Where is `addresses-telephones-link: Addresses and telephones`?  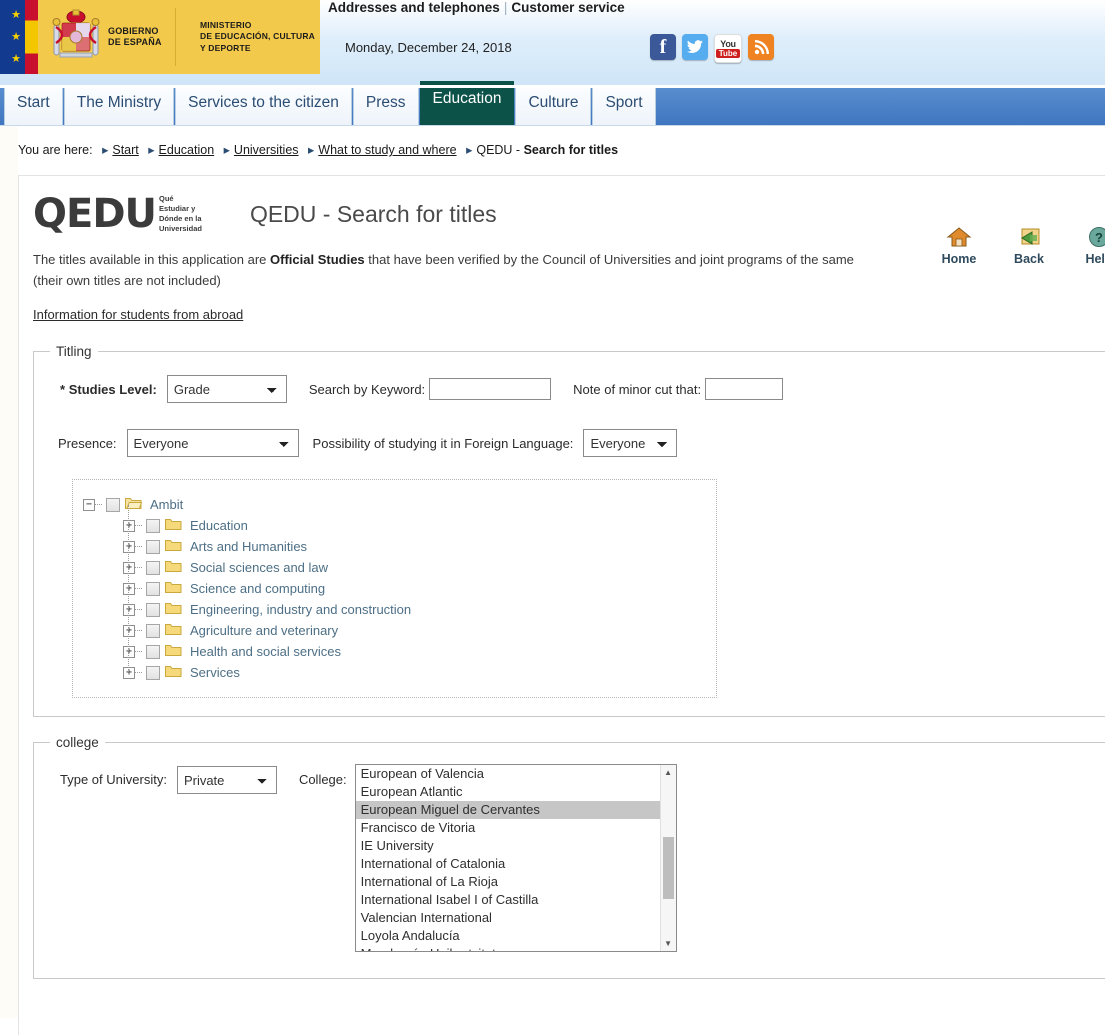
addresses-telephones-link: Addresses and telephones is located at coordinates (414, 7).